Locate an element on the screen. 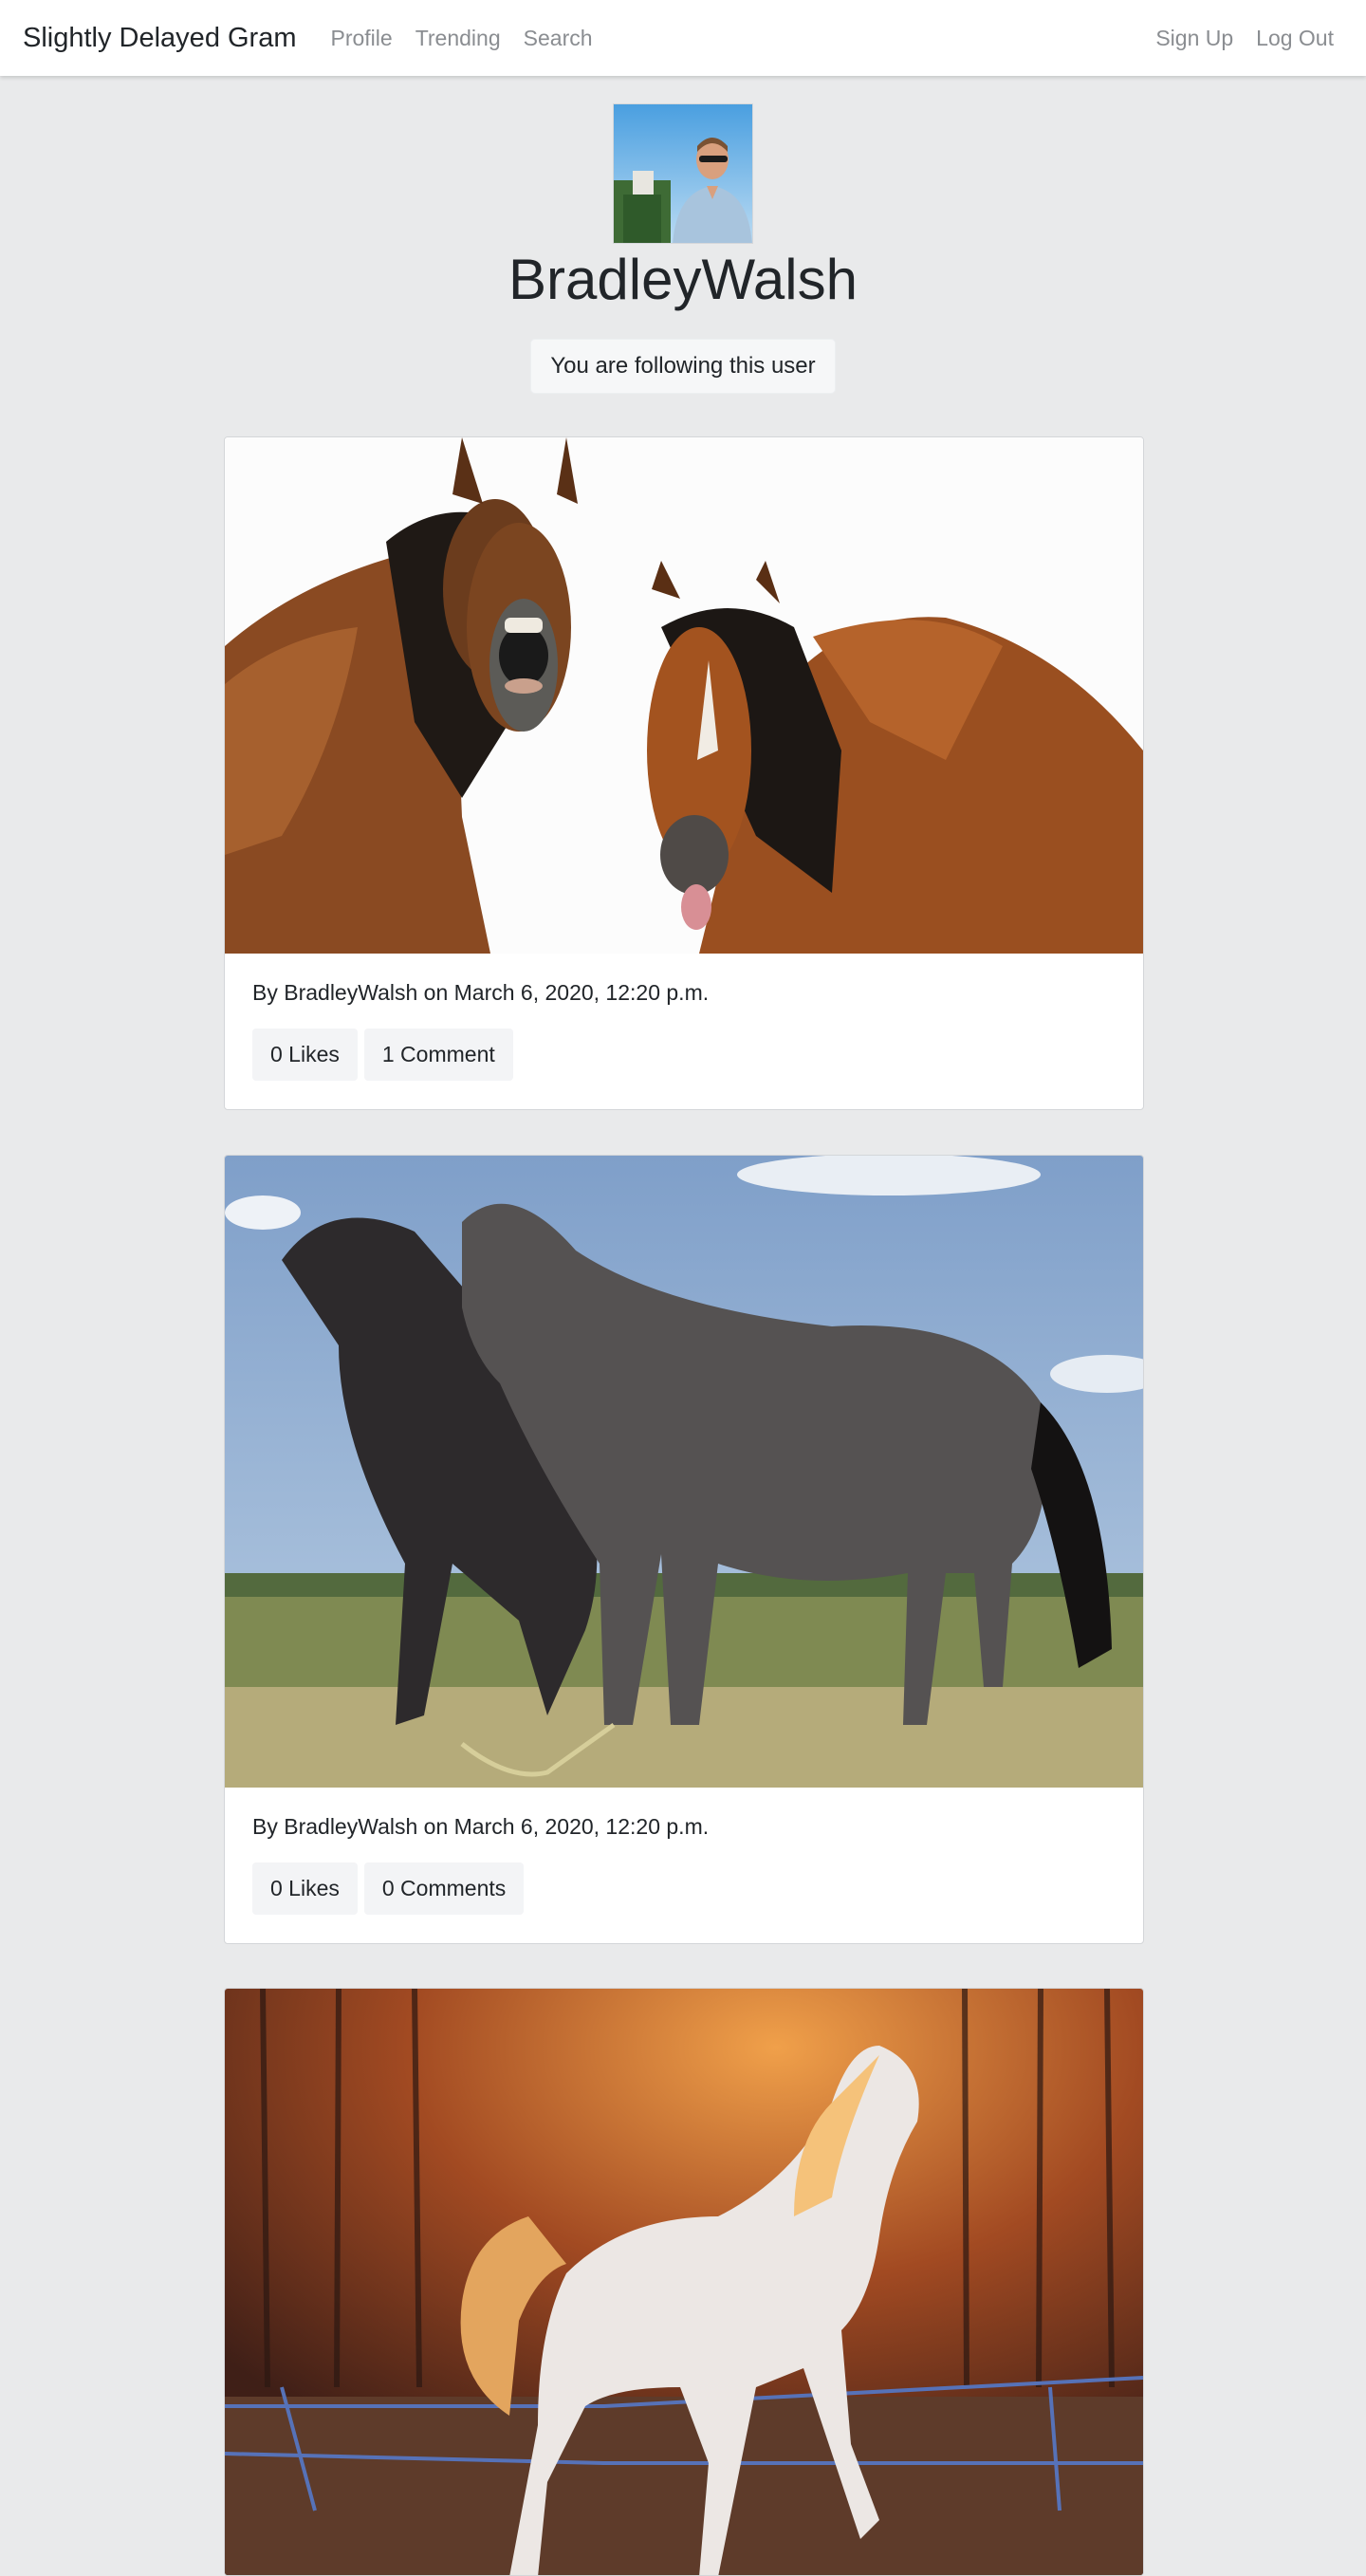  profile-username: BradleyWalsh is located at coordinates (683, 279).